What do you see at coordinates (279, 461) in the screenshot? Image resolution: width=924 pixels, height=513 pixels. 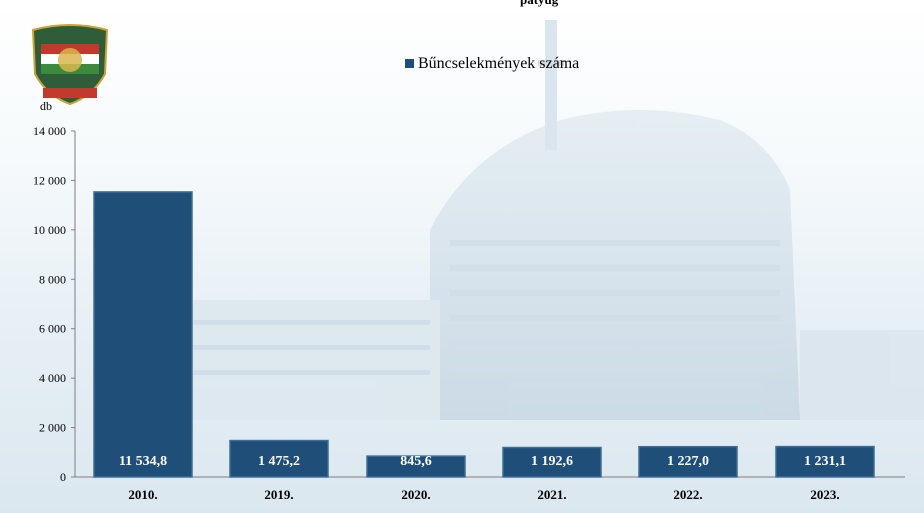 I see `bar-data-label: 1 475,2` at bounding box center [279, 461].